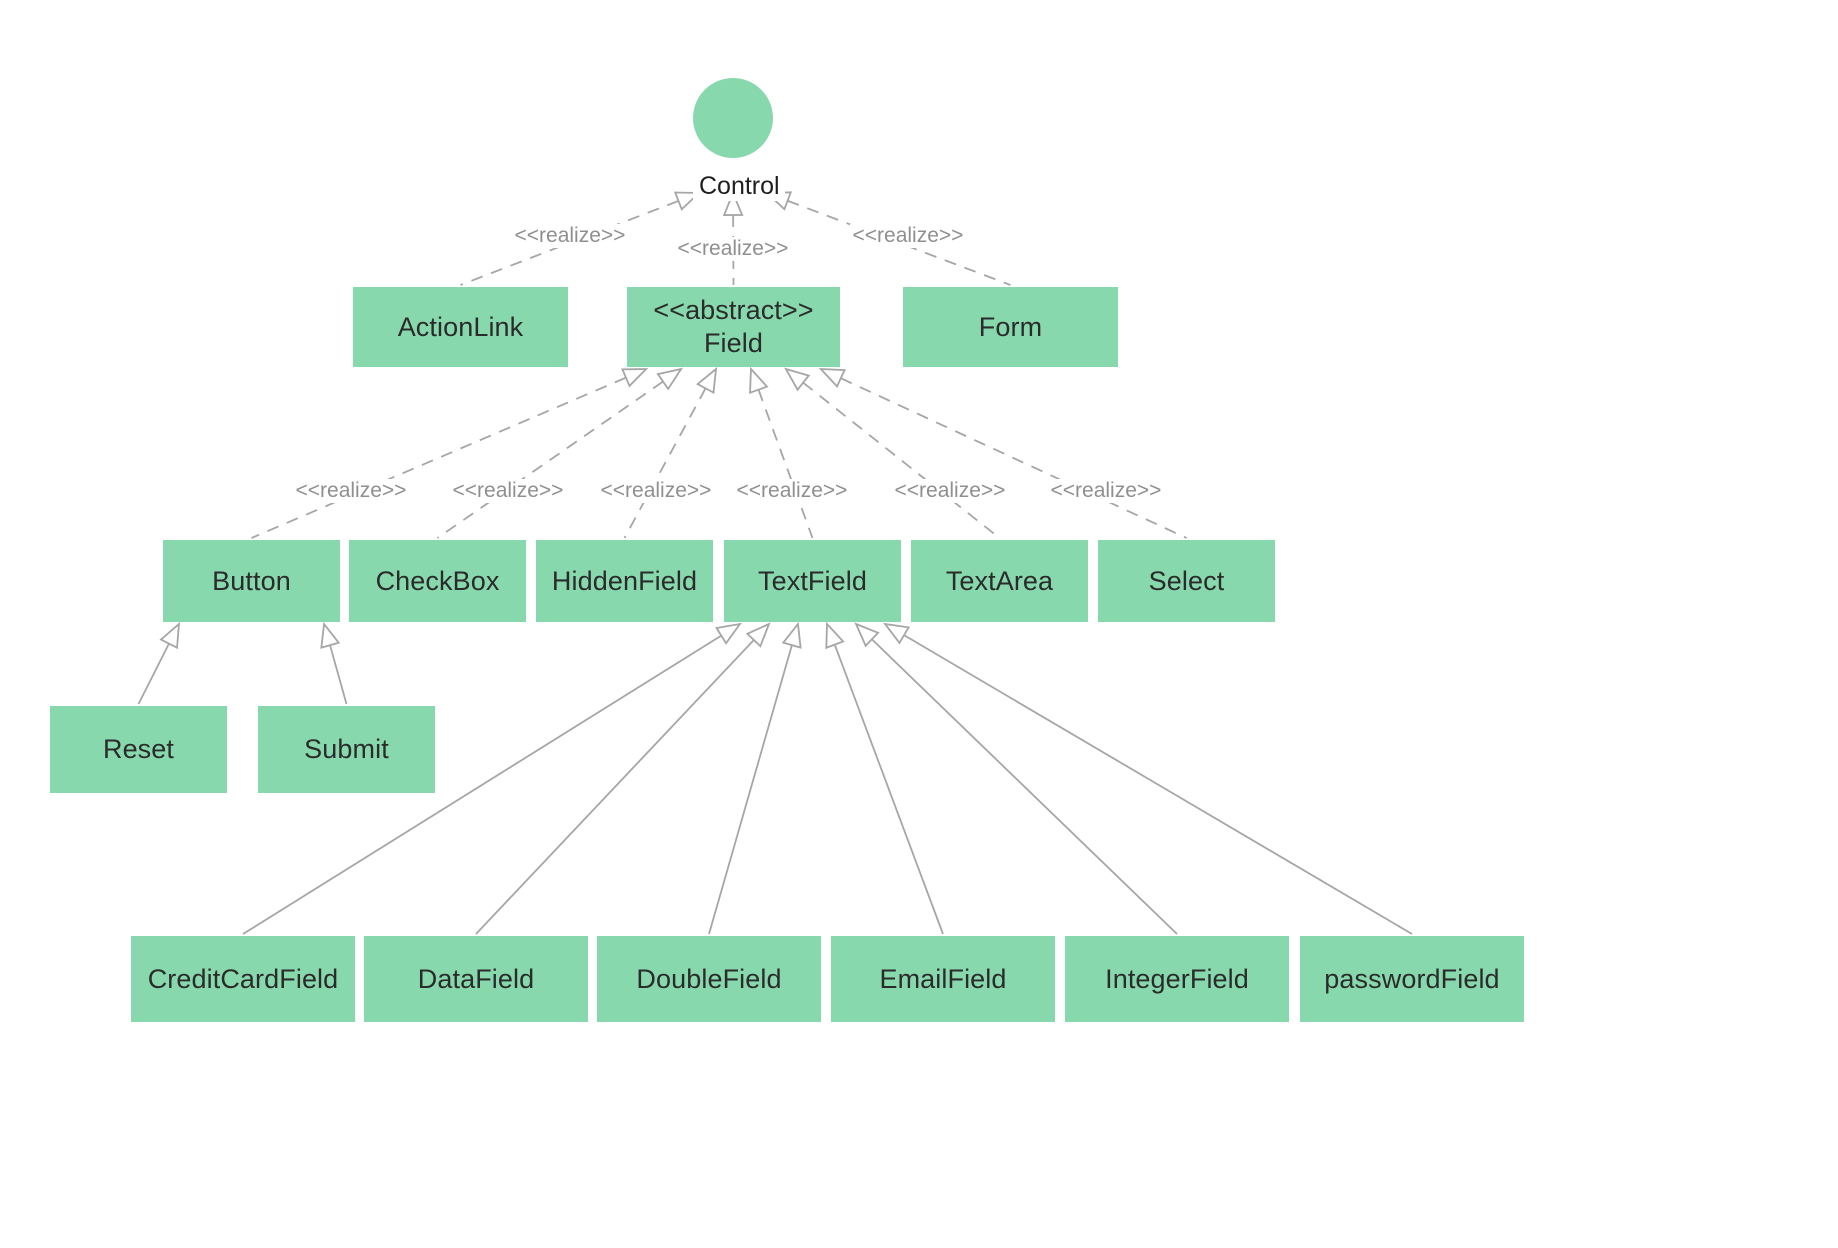  What do you see at coordinates (1177, 979) in the screenshot?
I see `class-node-integerfield: IntegerField` at bounding box center [1177, 979].